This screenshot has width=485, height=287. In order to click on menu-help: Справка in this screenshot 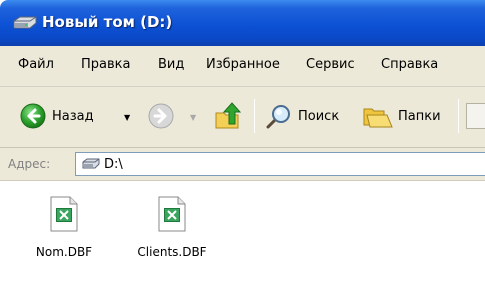, I will do `click(409, 64)`.